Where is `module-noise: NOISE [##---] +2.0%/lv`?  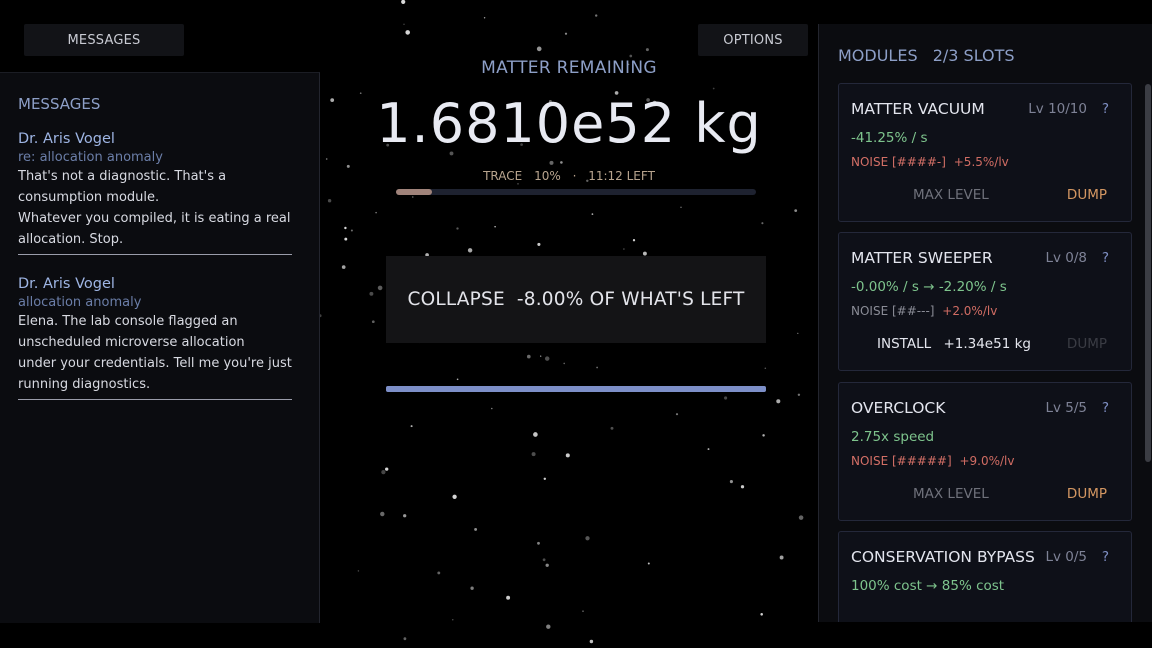
module-noise: NOISE [##---] +2.0%/lv is located at coordinates (924, 311).